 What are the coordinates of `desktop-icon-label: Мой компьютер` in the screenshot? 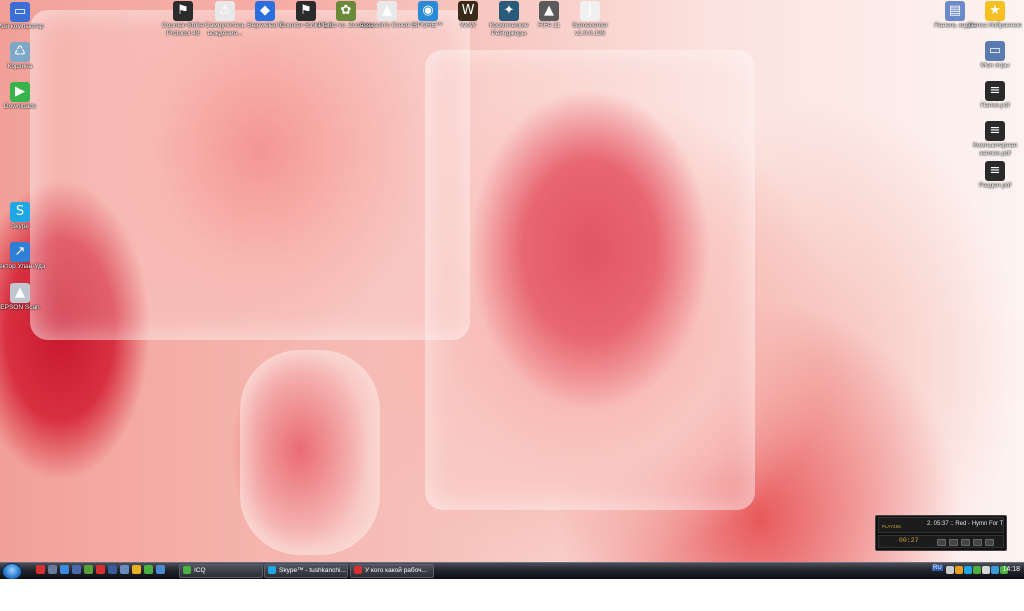 It's located at (22, 26).